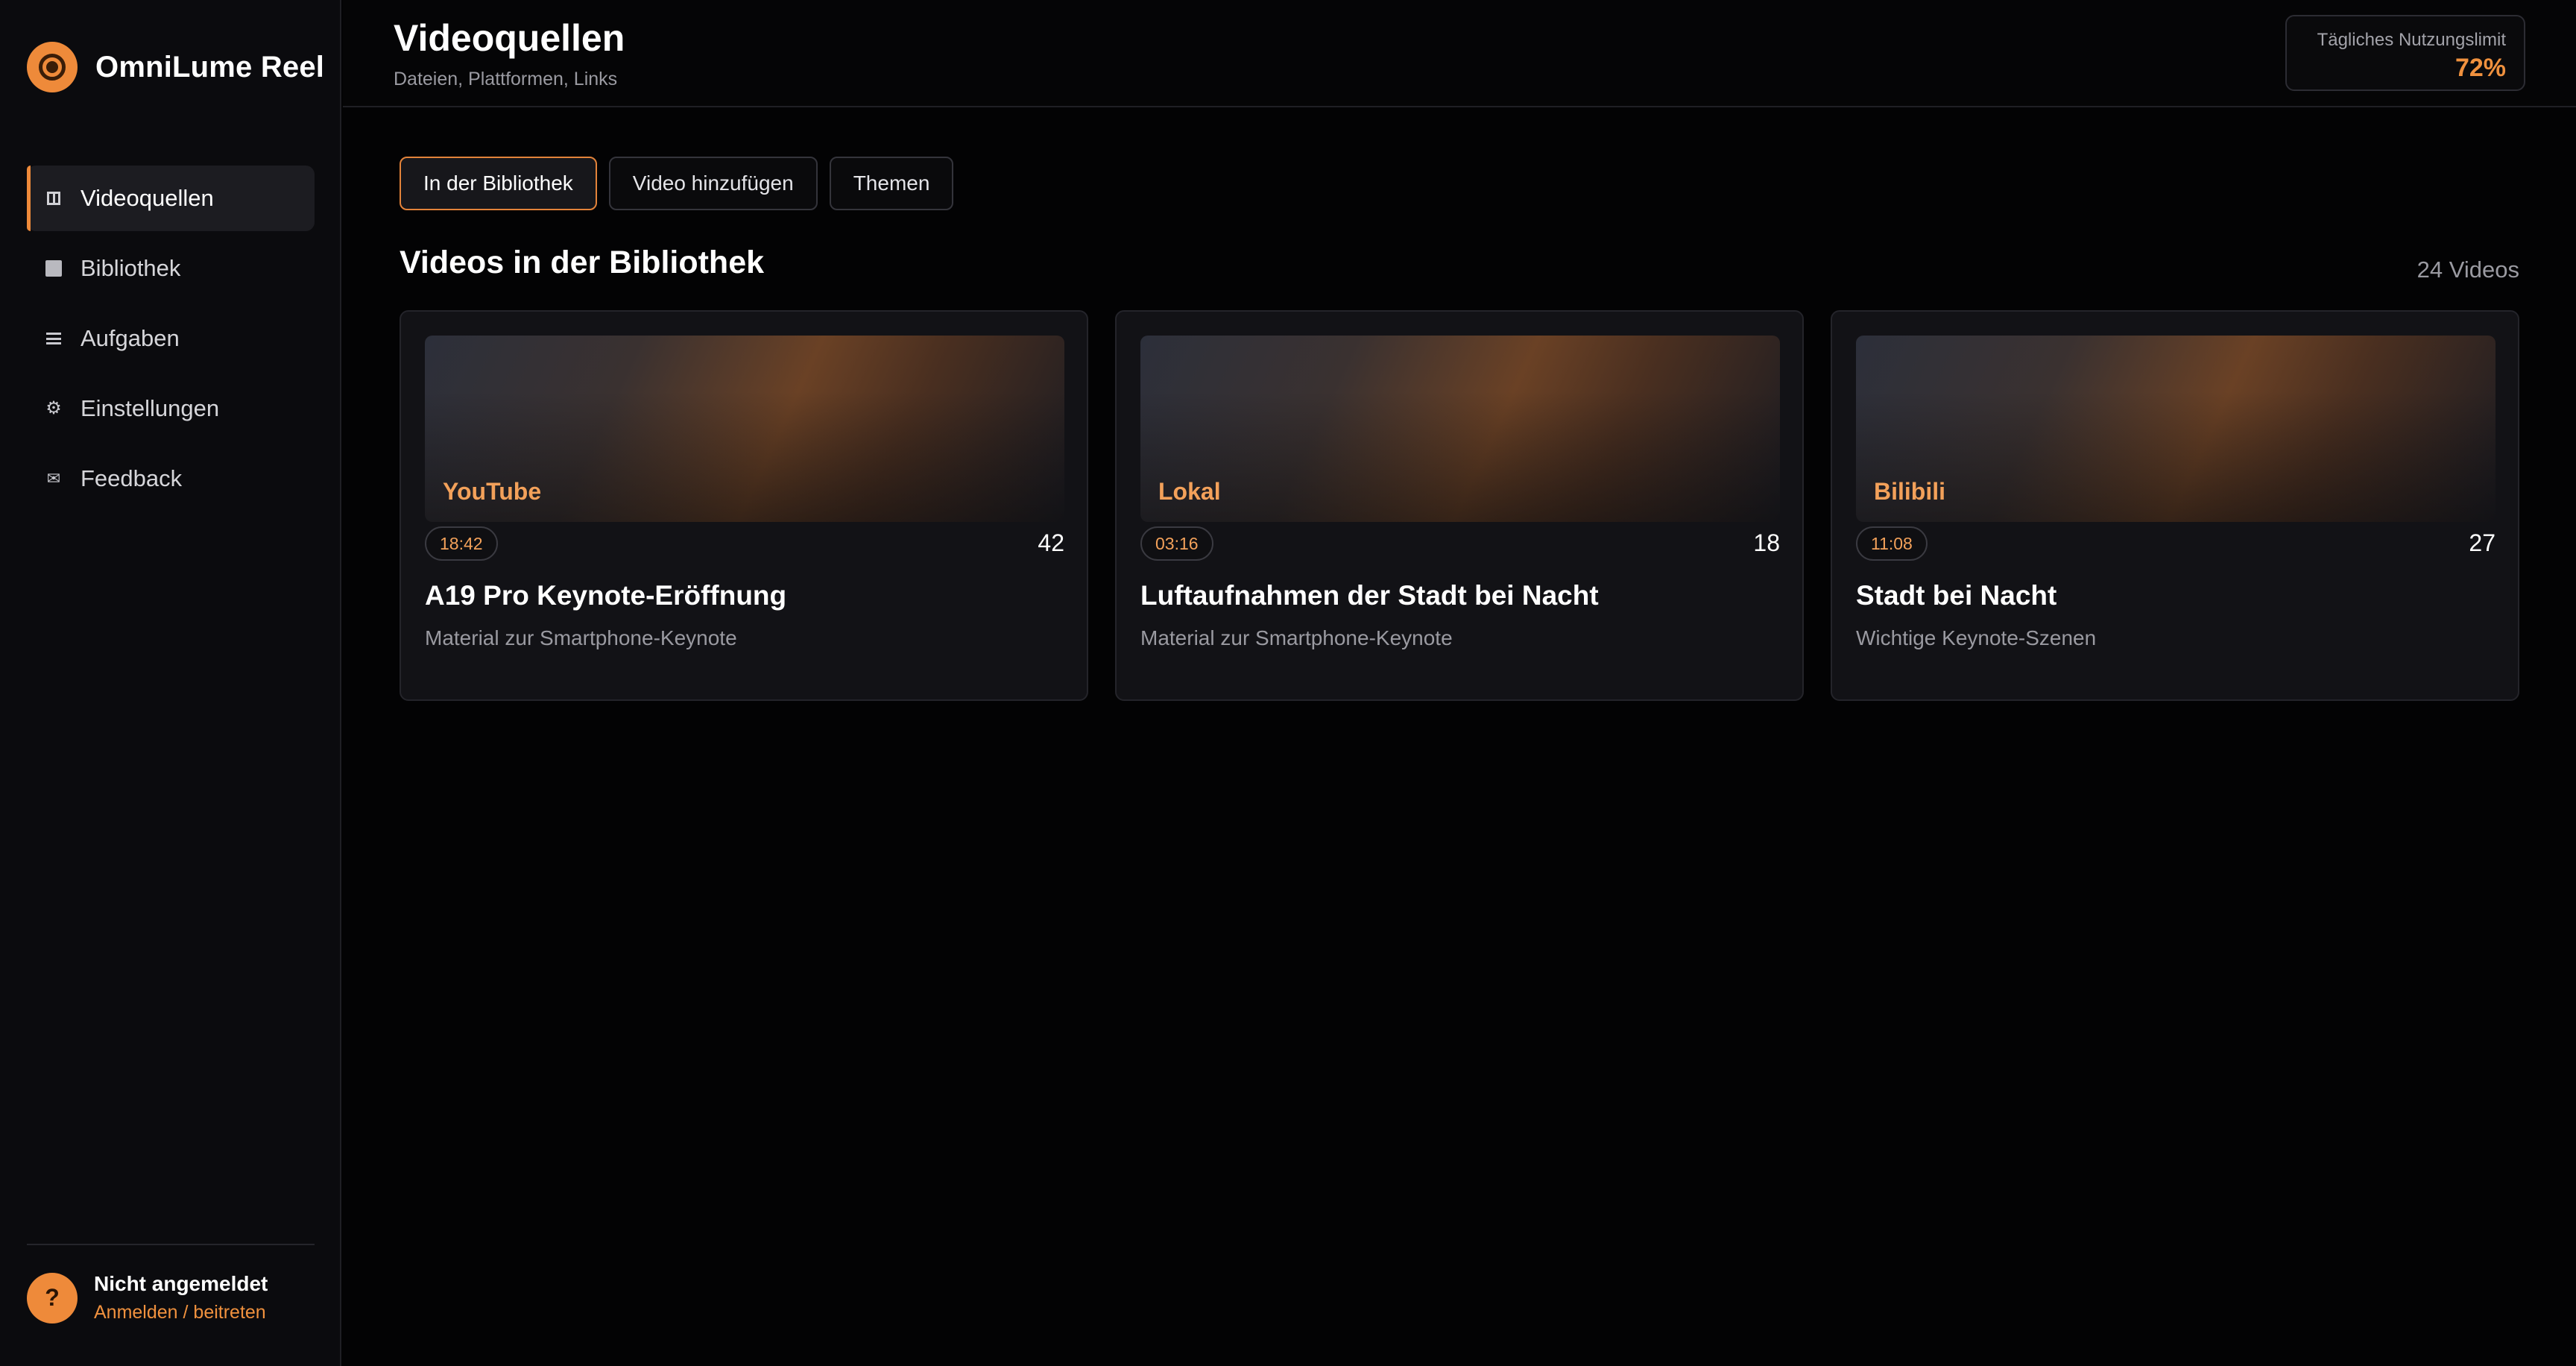 Image resolution: width=2576 pixels, height=1366 pixels. Describe the element at coordinates (148, 1297) in the screenshot. I see `user-box: ? Nicht angemeldet Anmelden / beitreten` at that location.